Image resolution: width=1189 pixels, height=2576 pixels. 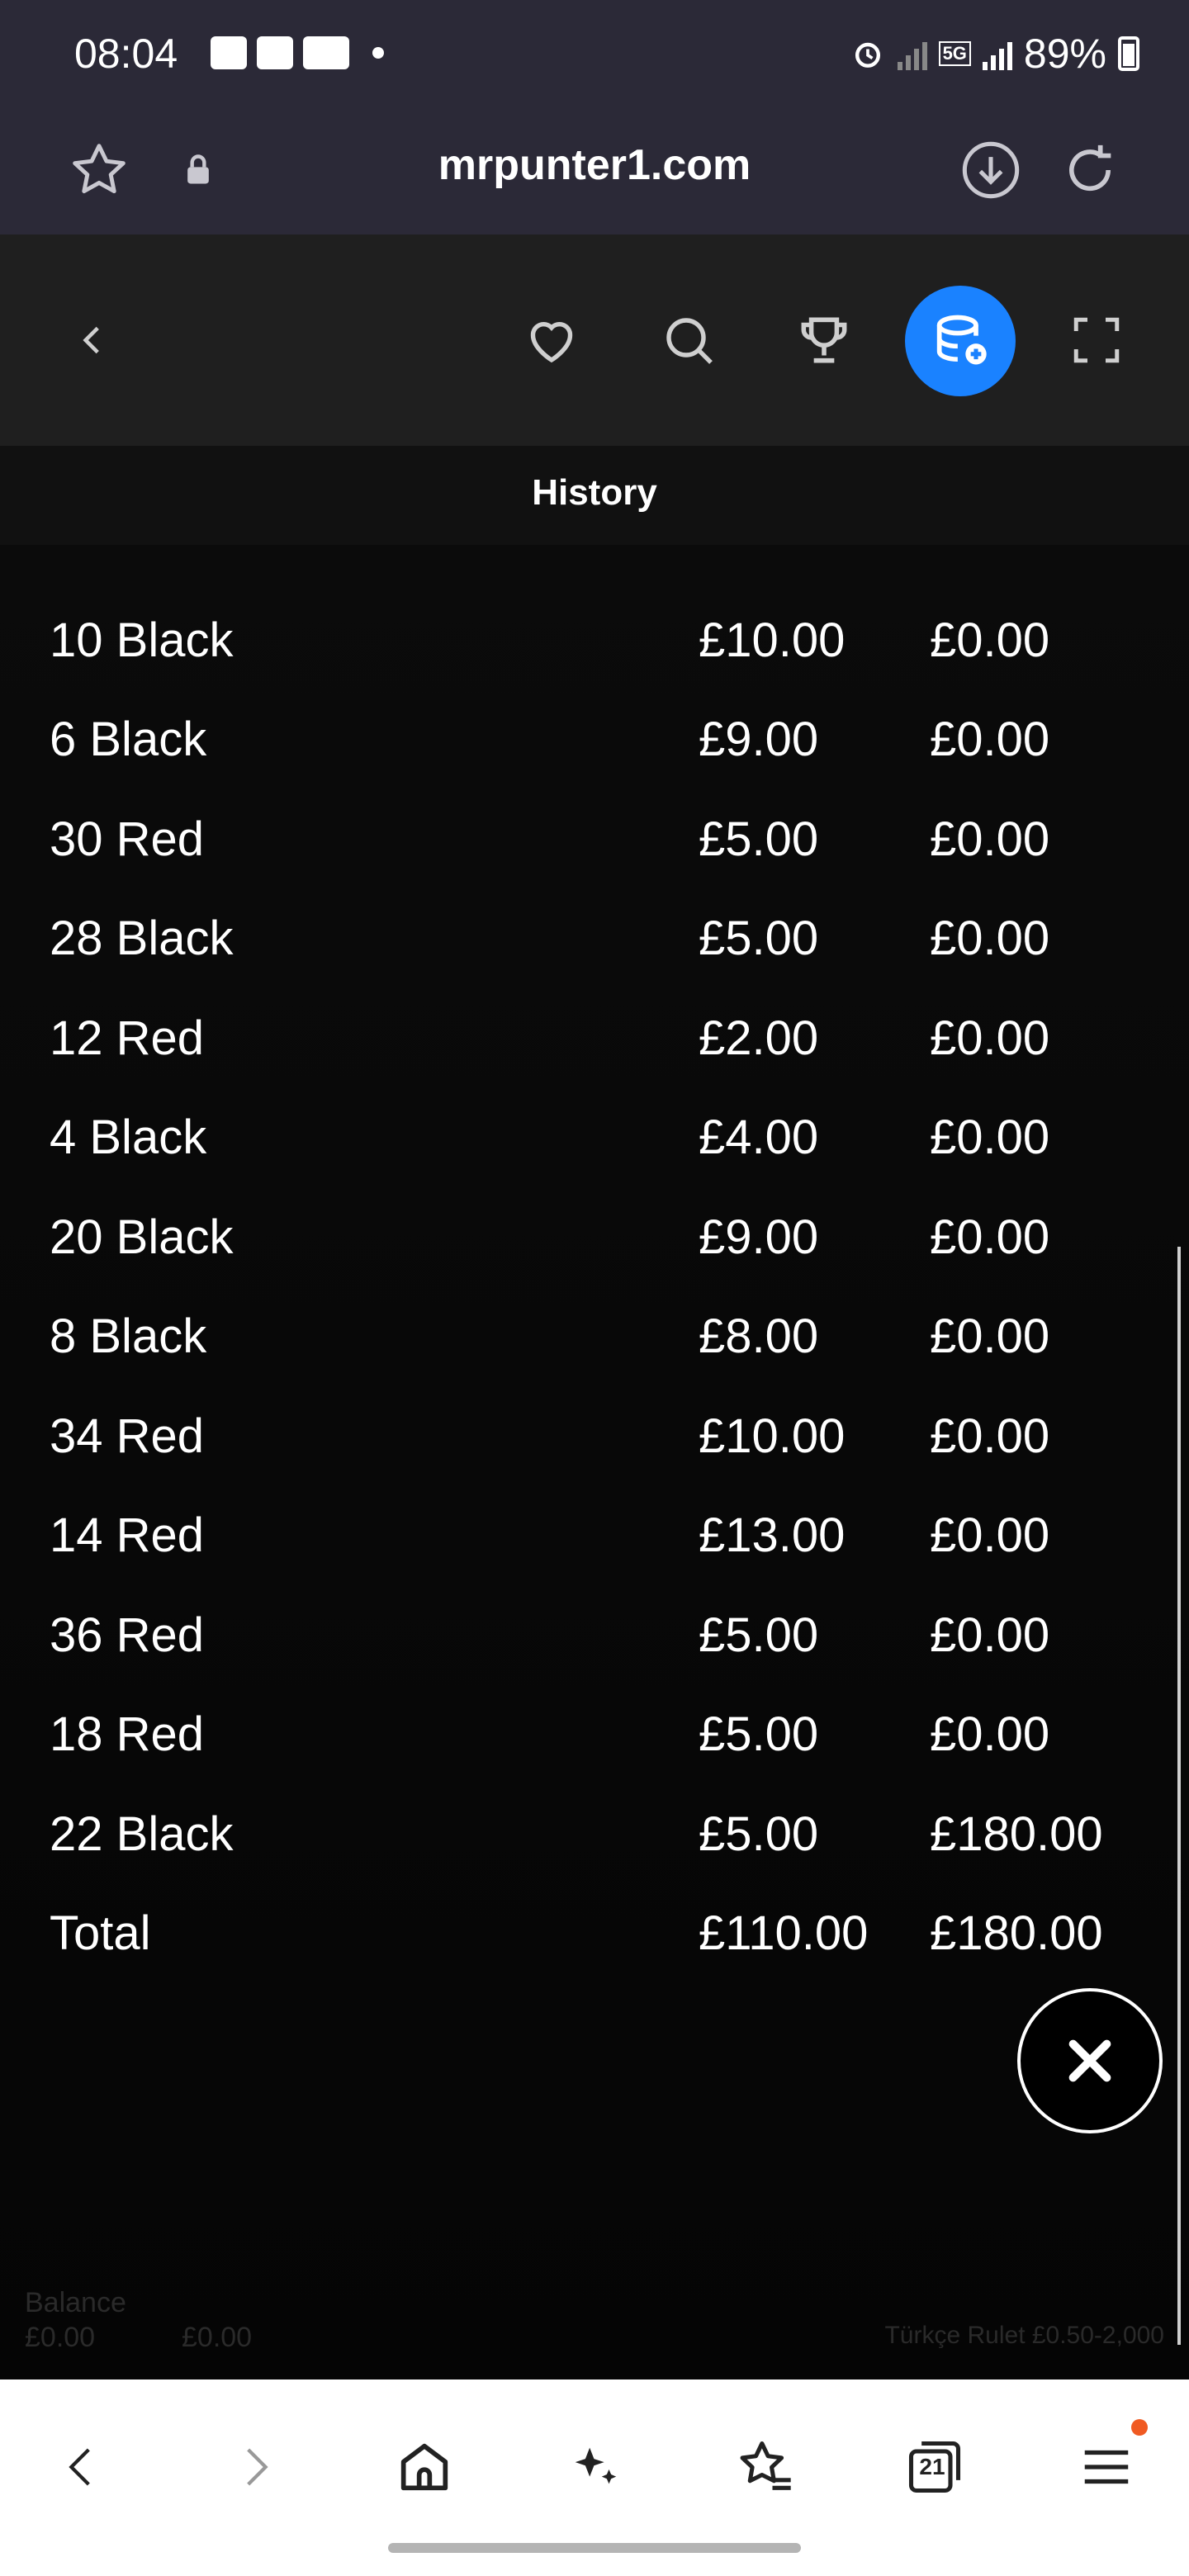 I want to click on result-cell: 30 Red, so click(x=127, y=839).